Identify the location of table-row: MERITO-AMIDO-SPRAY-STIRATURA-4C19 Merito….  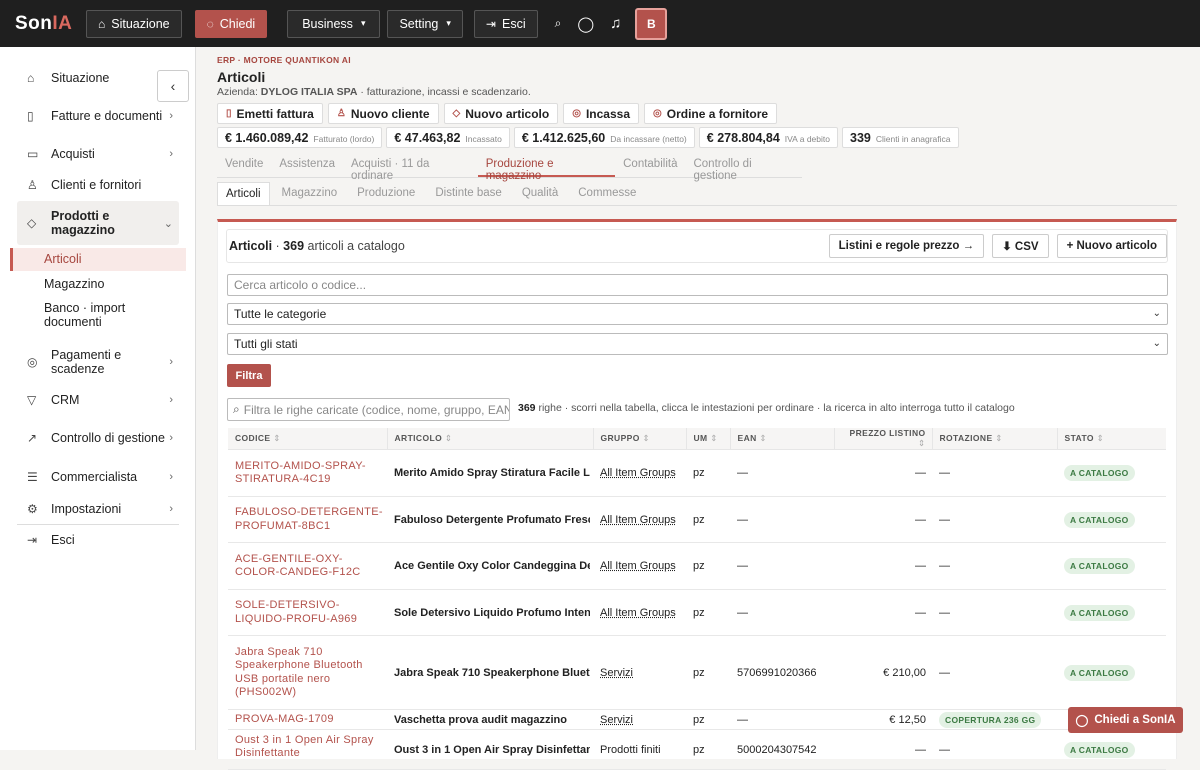
(697, 473).